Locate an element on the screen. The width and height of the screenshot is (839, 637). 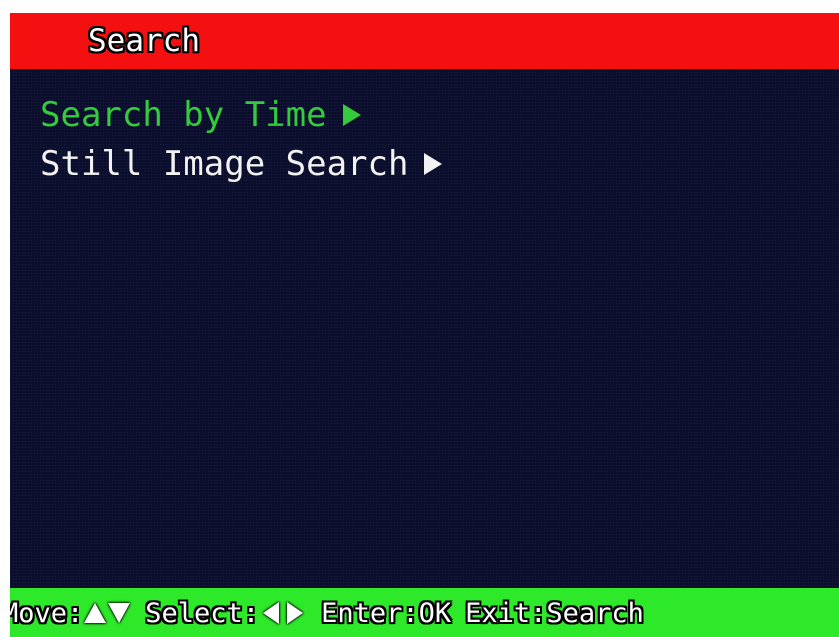
page-title: Search is located at coordinates (144, 41).